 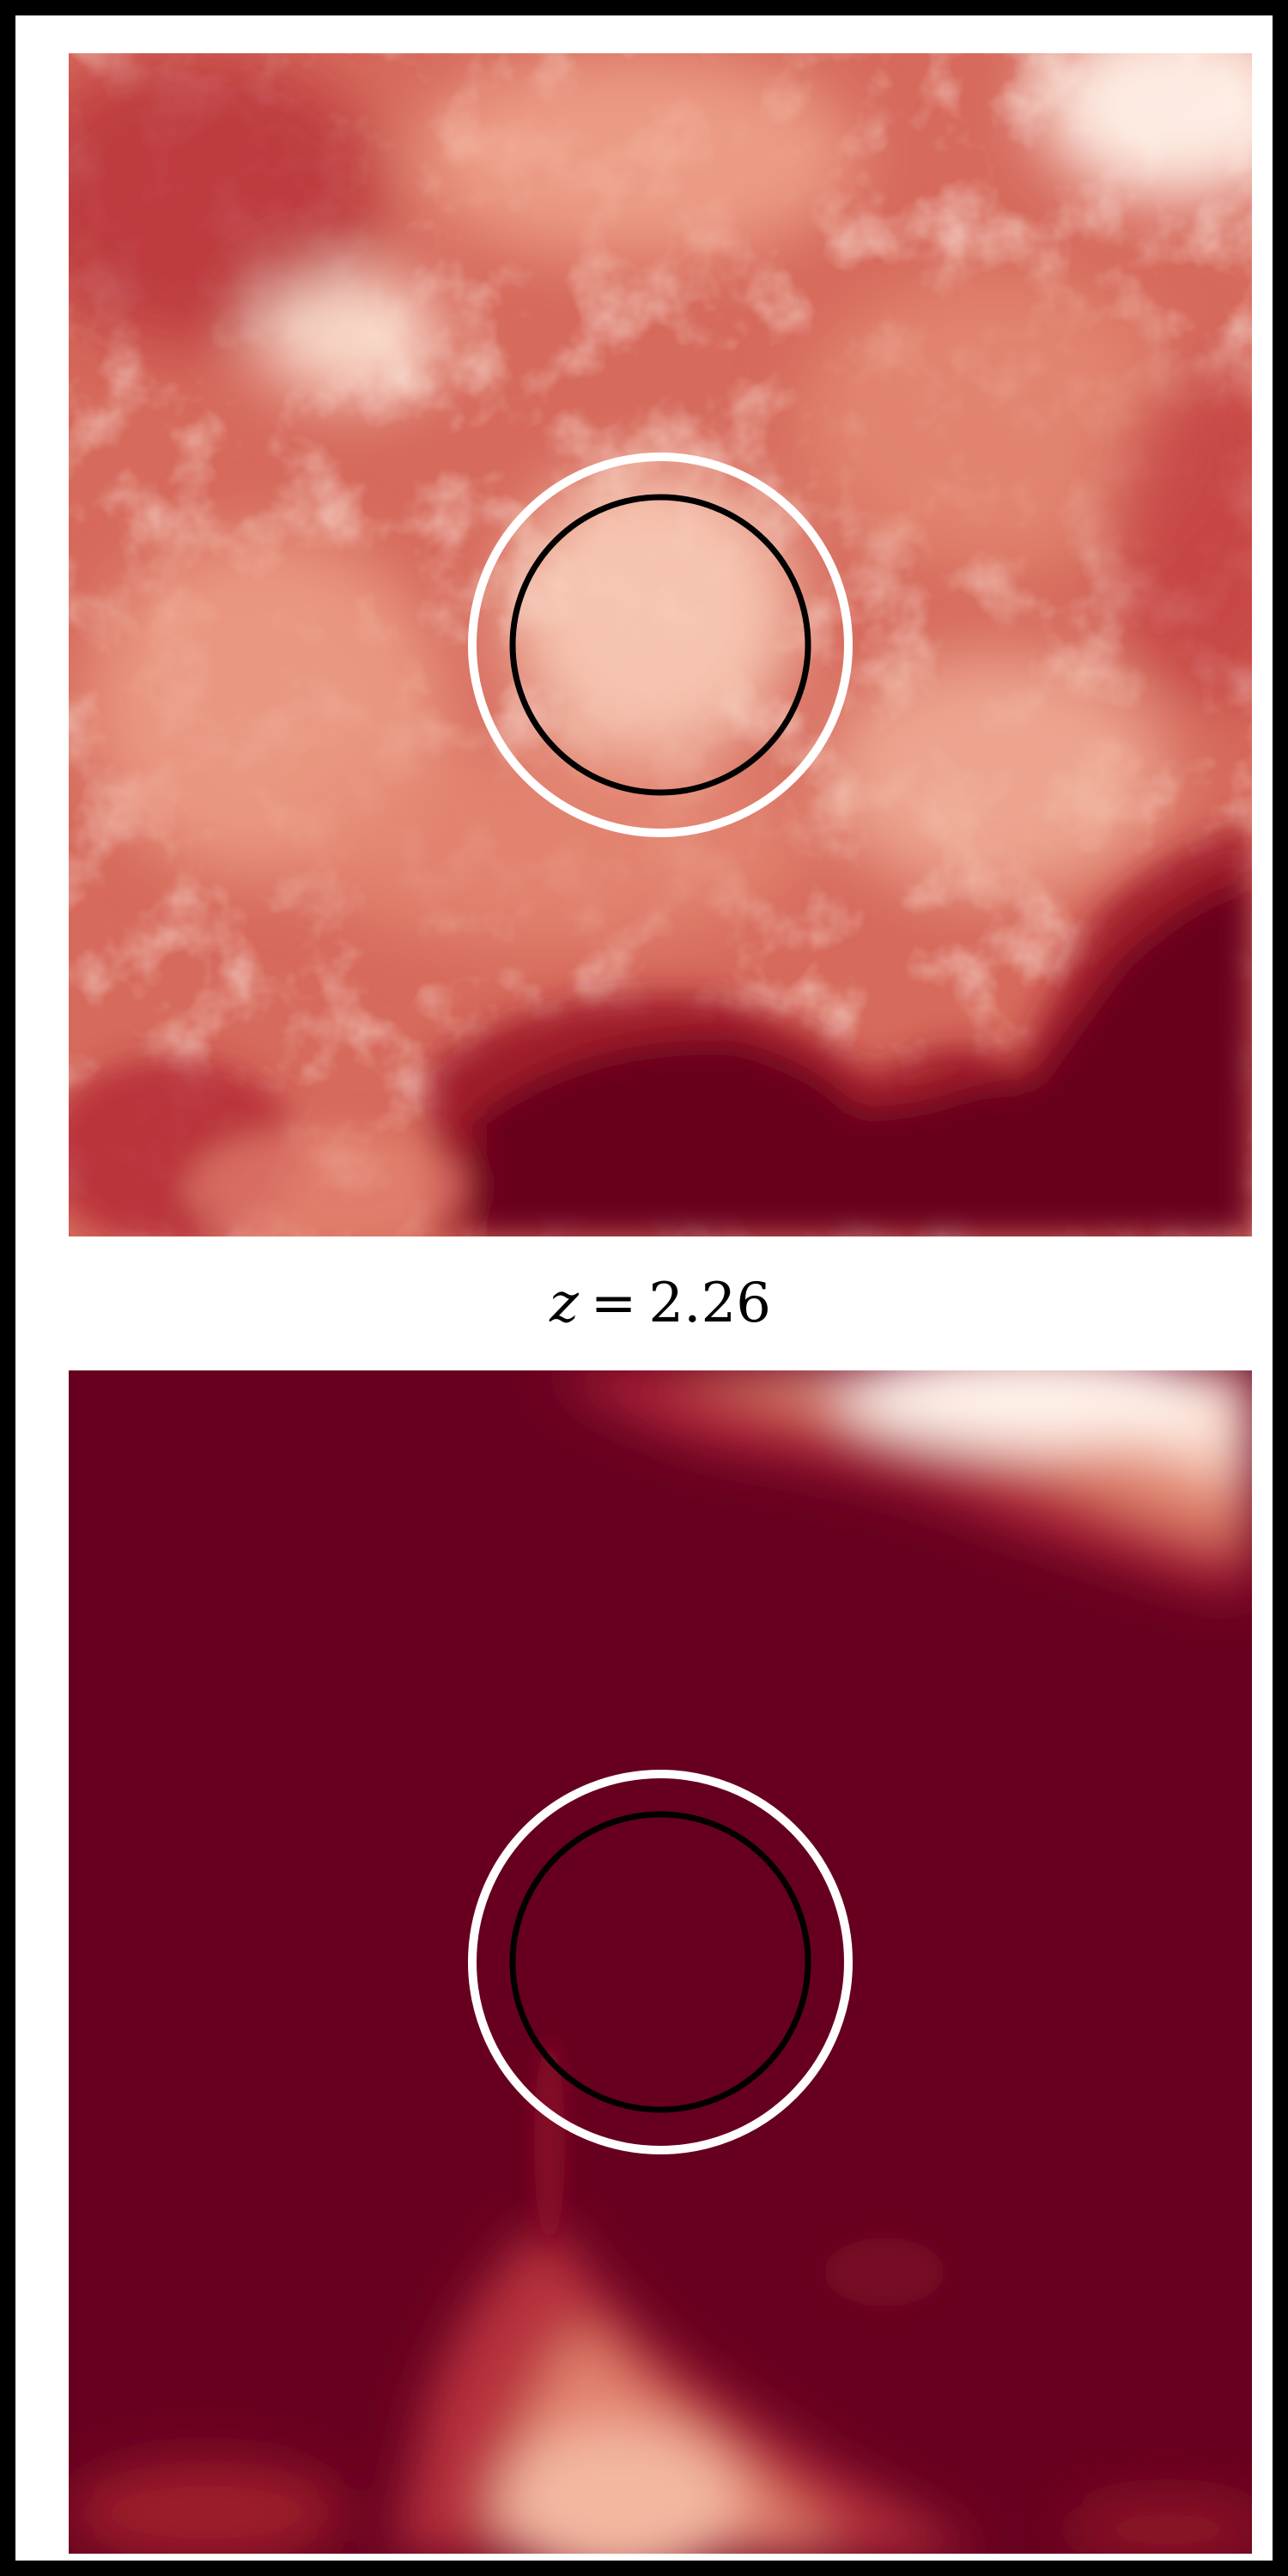 I want to click on redshift-label: z = 2.26, so click(x=660, y=1303).